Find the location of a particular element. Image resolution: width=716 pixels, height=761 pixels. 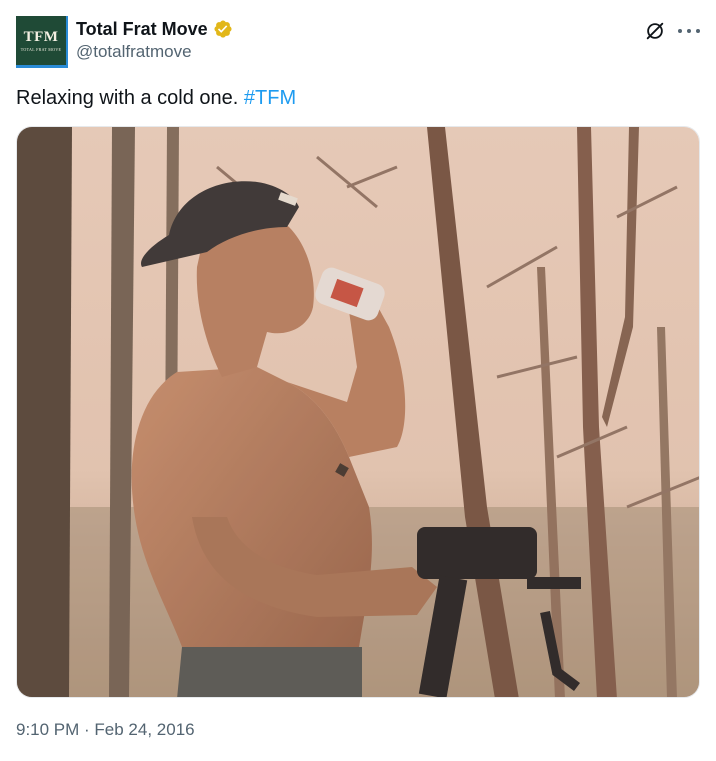

hashtag-link: #TFM is located at coordinates (270, 98).